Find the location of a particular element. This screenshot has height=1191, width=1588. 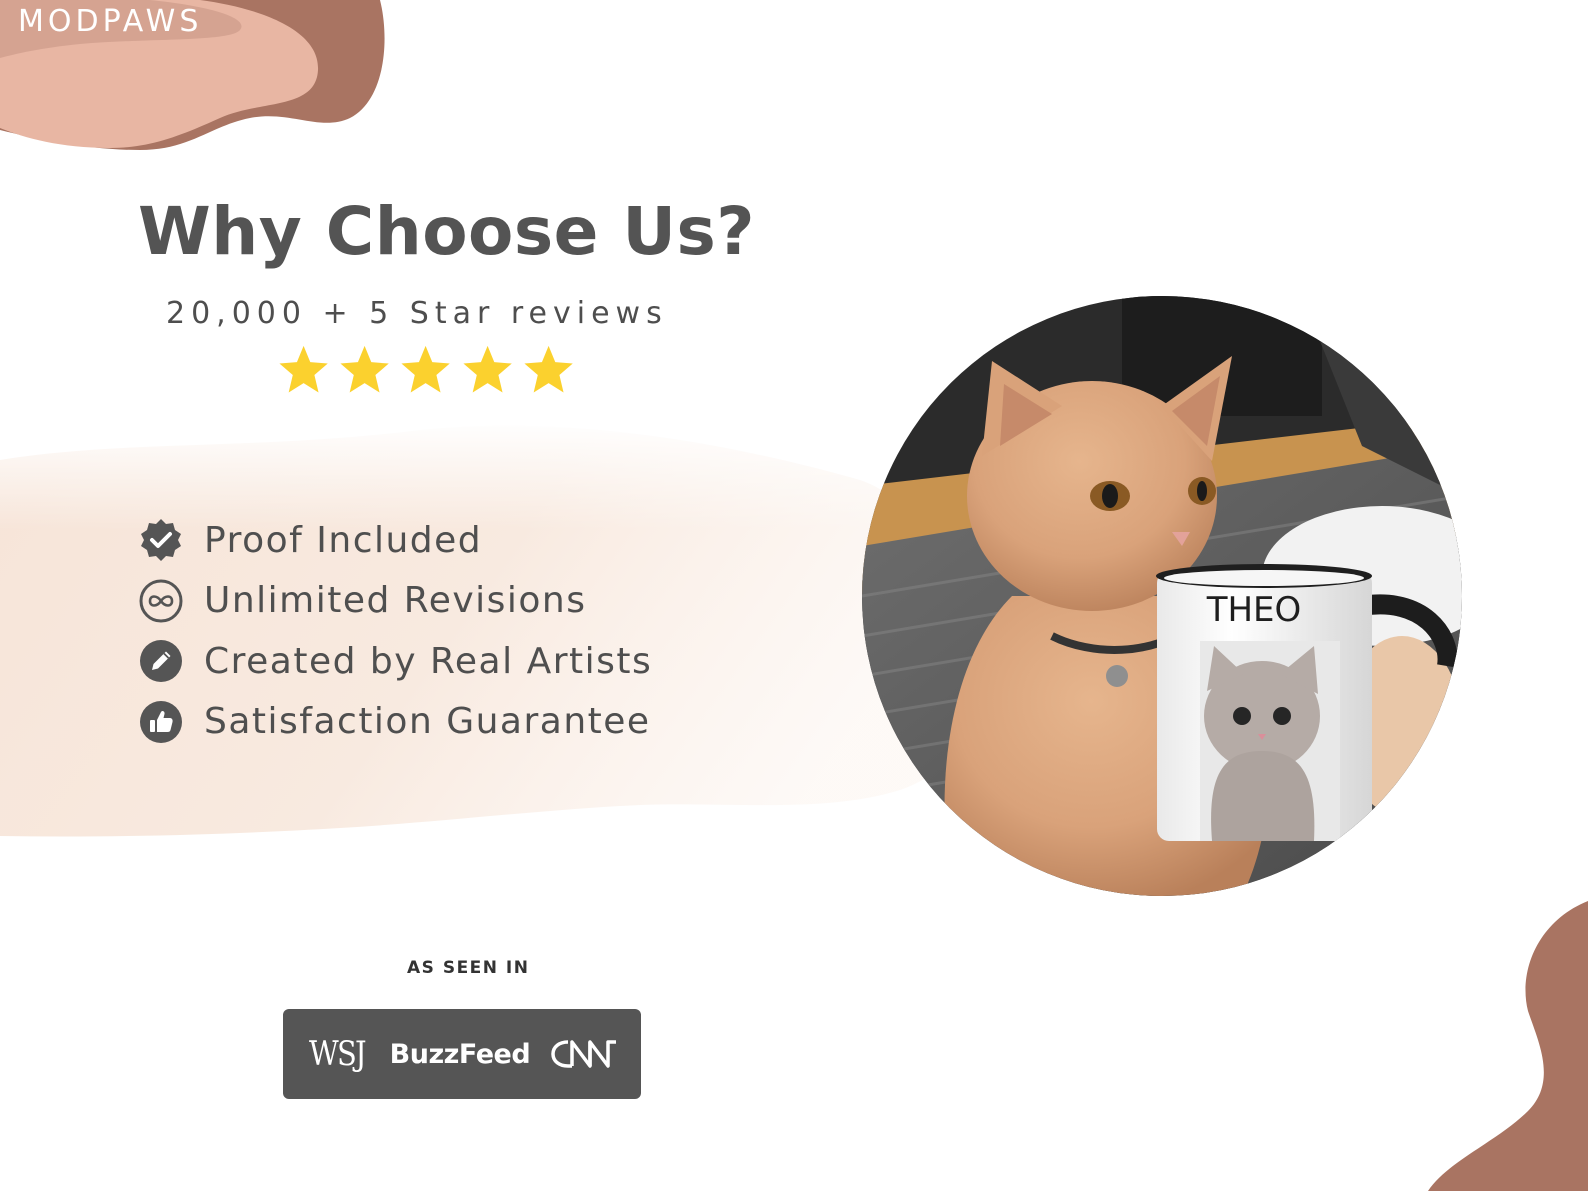

star-rating is located at coordinates (426, 375).